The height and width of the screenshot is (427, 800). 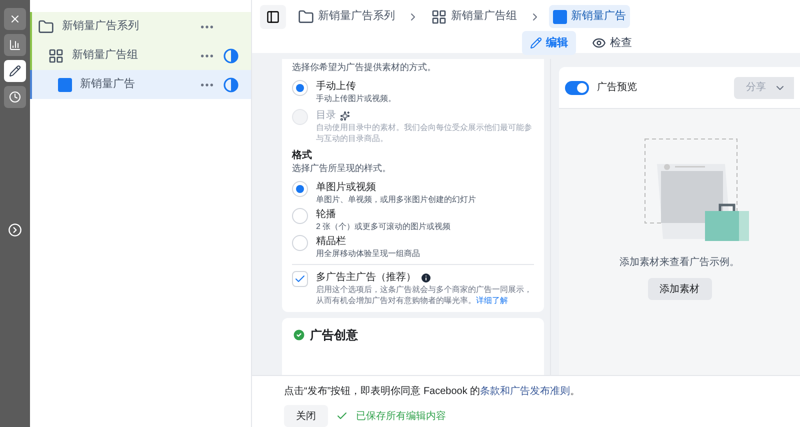 I want to click on option-description: 启用这个选项后，这条广告就会与多个商家的广告一同展示，从而有机会增加广告对有意购物者的曝光率。详细了解, so click(x=424, y=295).